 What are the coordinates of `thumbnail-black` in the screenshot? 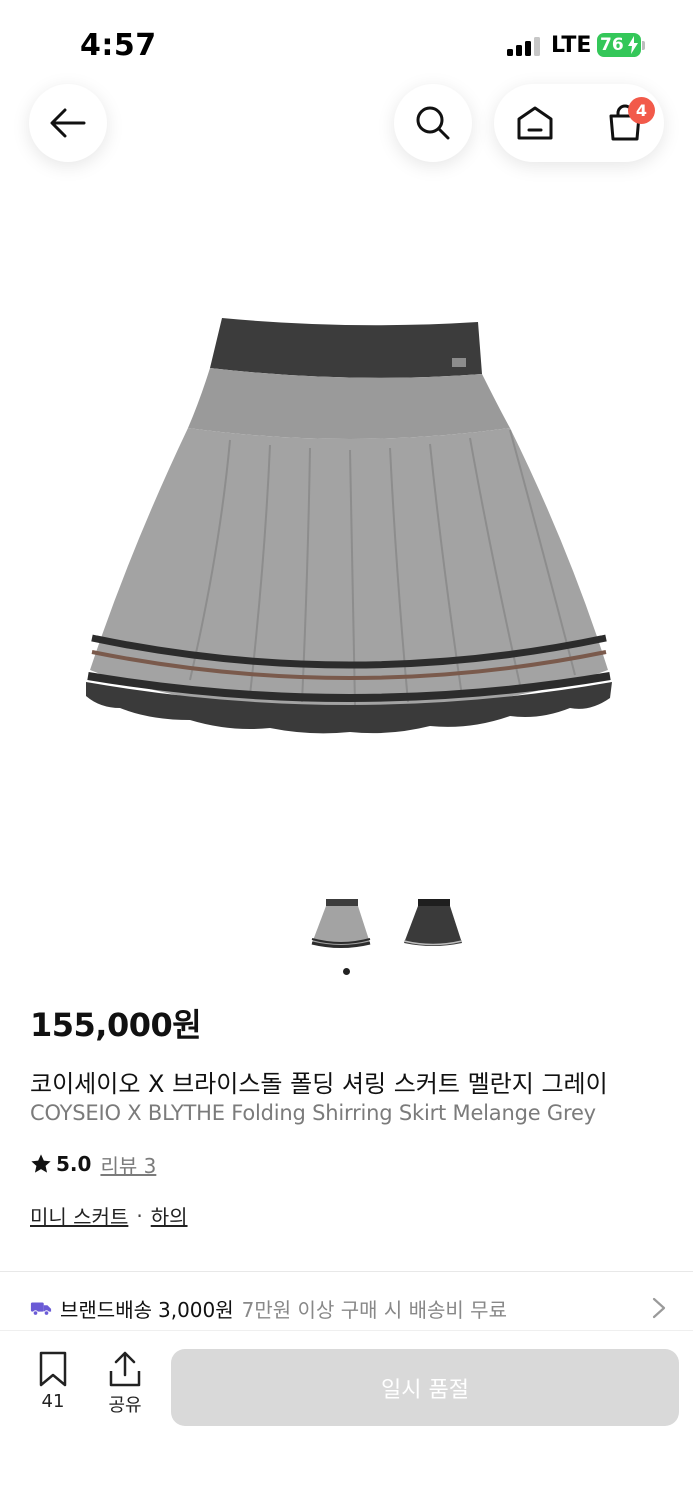 It's located at (433, 921).